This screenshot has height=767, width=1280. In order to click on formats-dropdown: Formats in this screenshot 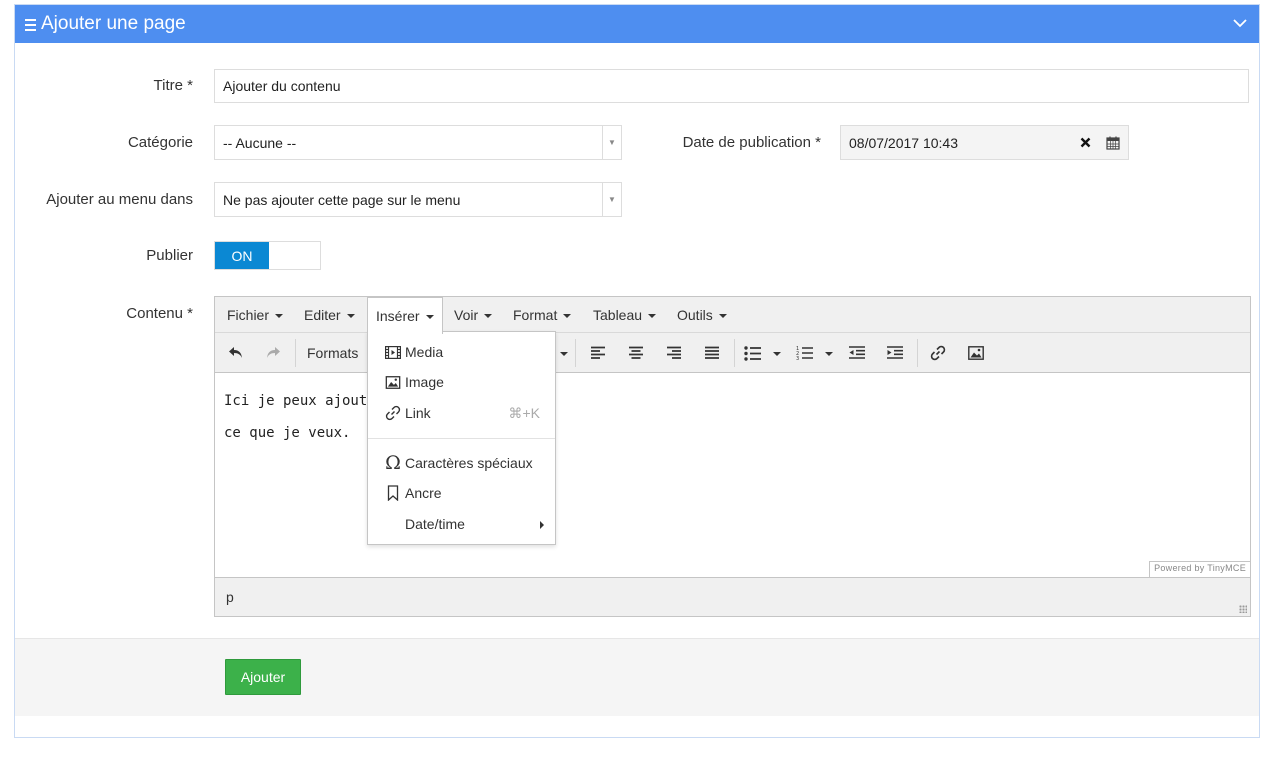, I will do `click(336, 353)`.